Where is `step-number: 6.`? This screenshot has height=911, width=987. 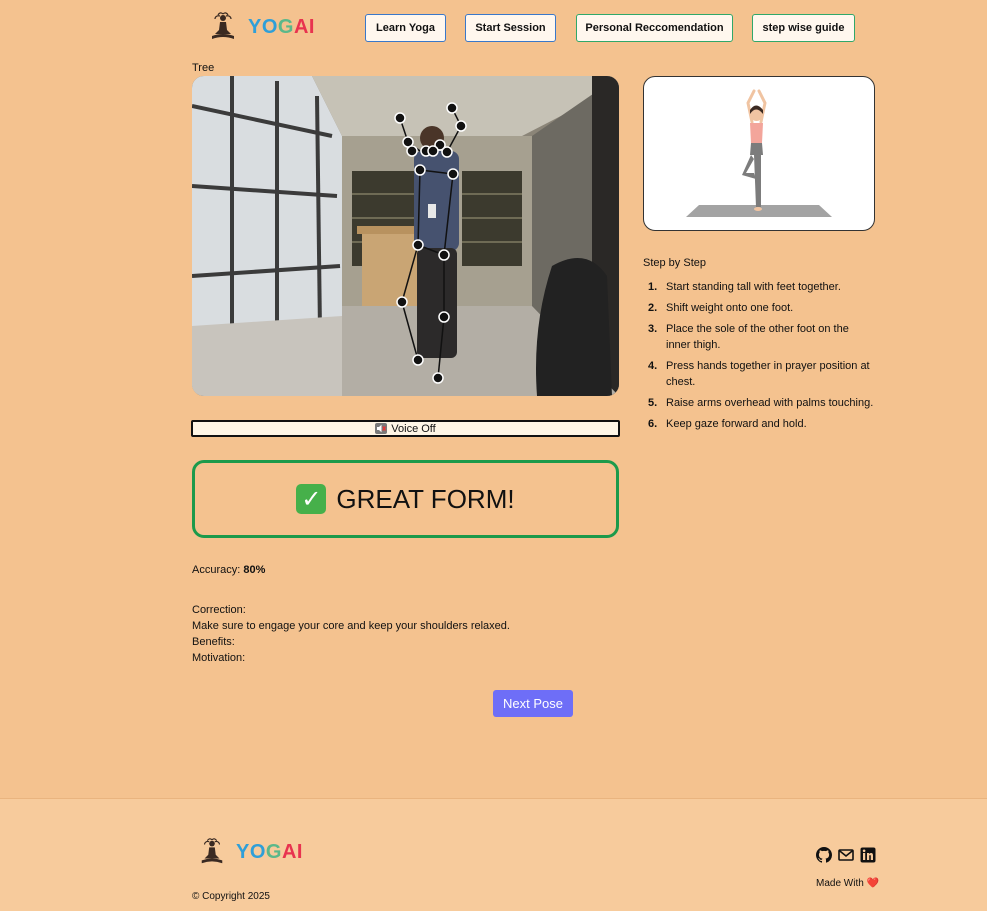 step-number: 6. is located at coordinates (653, 424).